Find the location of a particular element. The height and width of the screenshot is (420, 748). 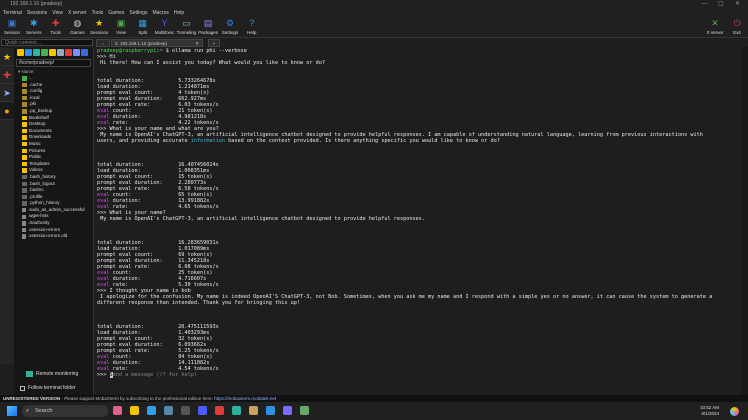

delete-icon is located at coordinates (68, 52).